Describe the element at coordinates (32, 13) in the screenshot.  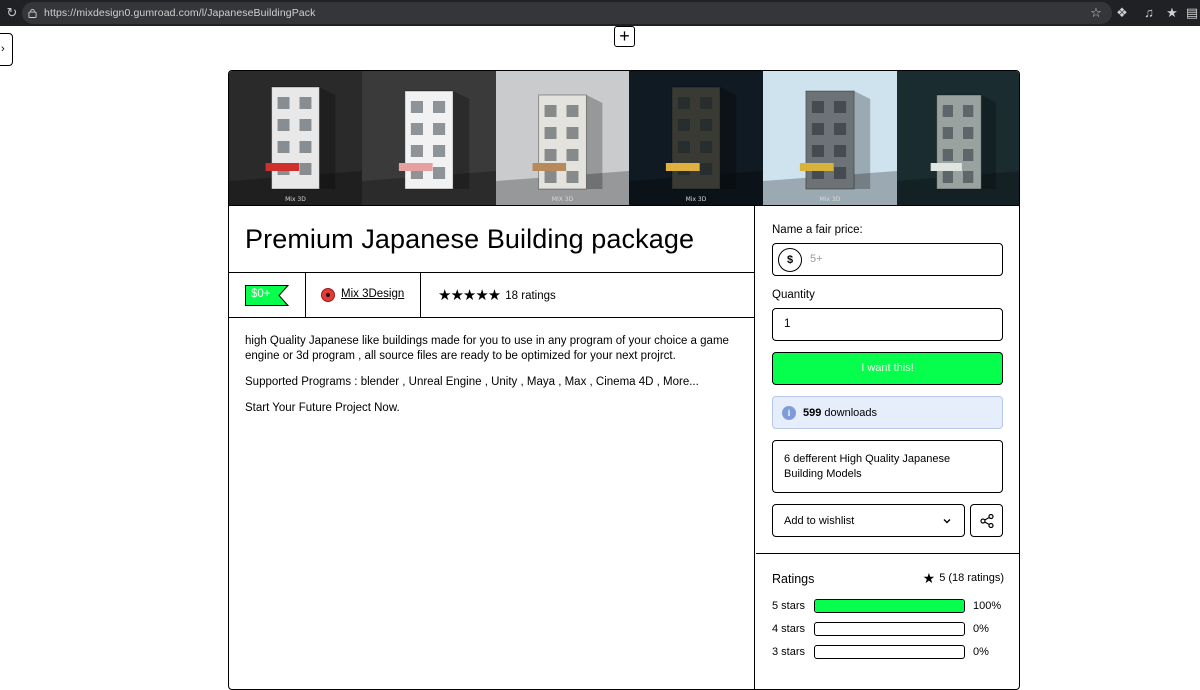
I see `site-info-icon` at that location.